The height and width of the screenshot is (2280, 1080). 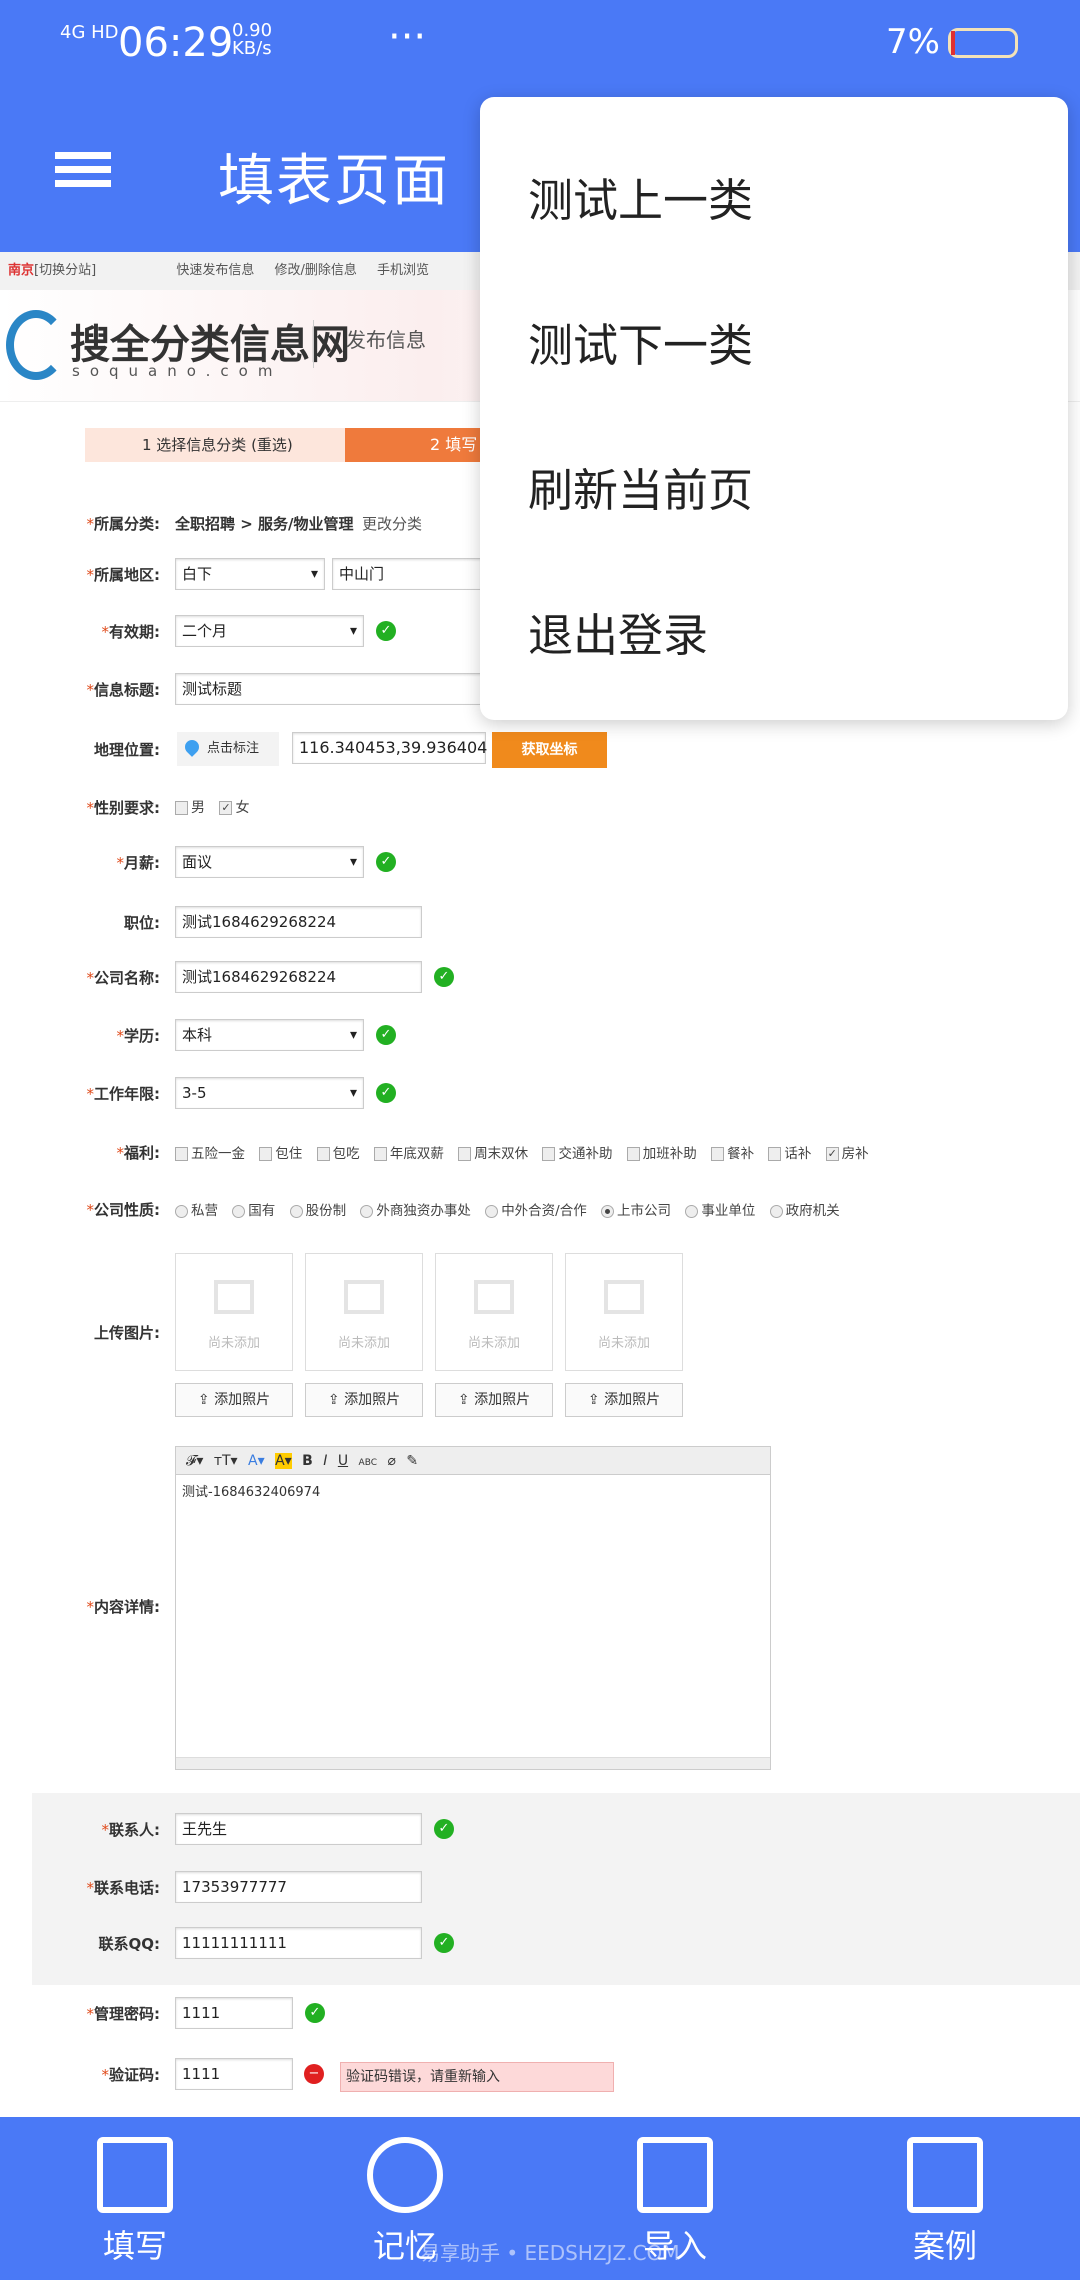 I want to click on upload-label: 上传图片:, so click(x=127, y=1333).